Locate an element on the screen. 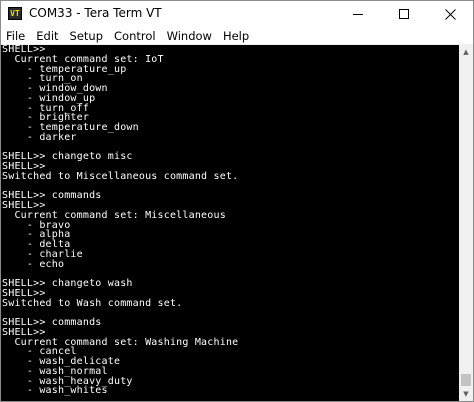 The height and width of the screenshot is (402, 474). maximize-button is located at coordinates (404, 14).